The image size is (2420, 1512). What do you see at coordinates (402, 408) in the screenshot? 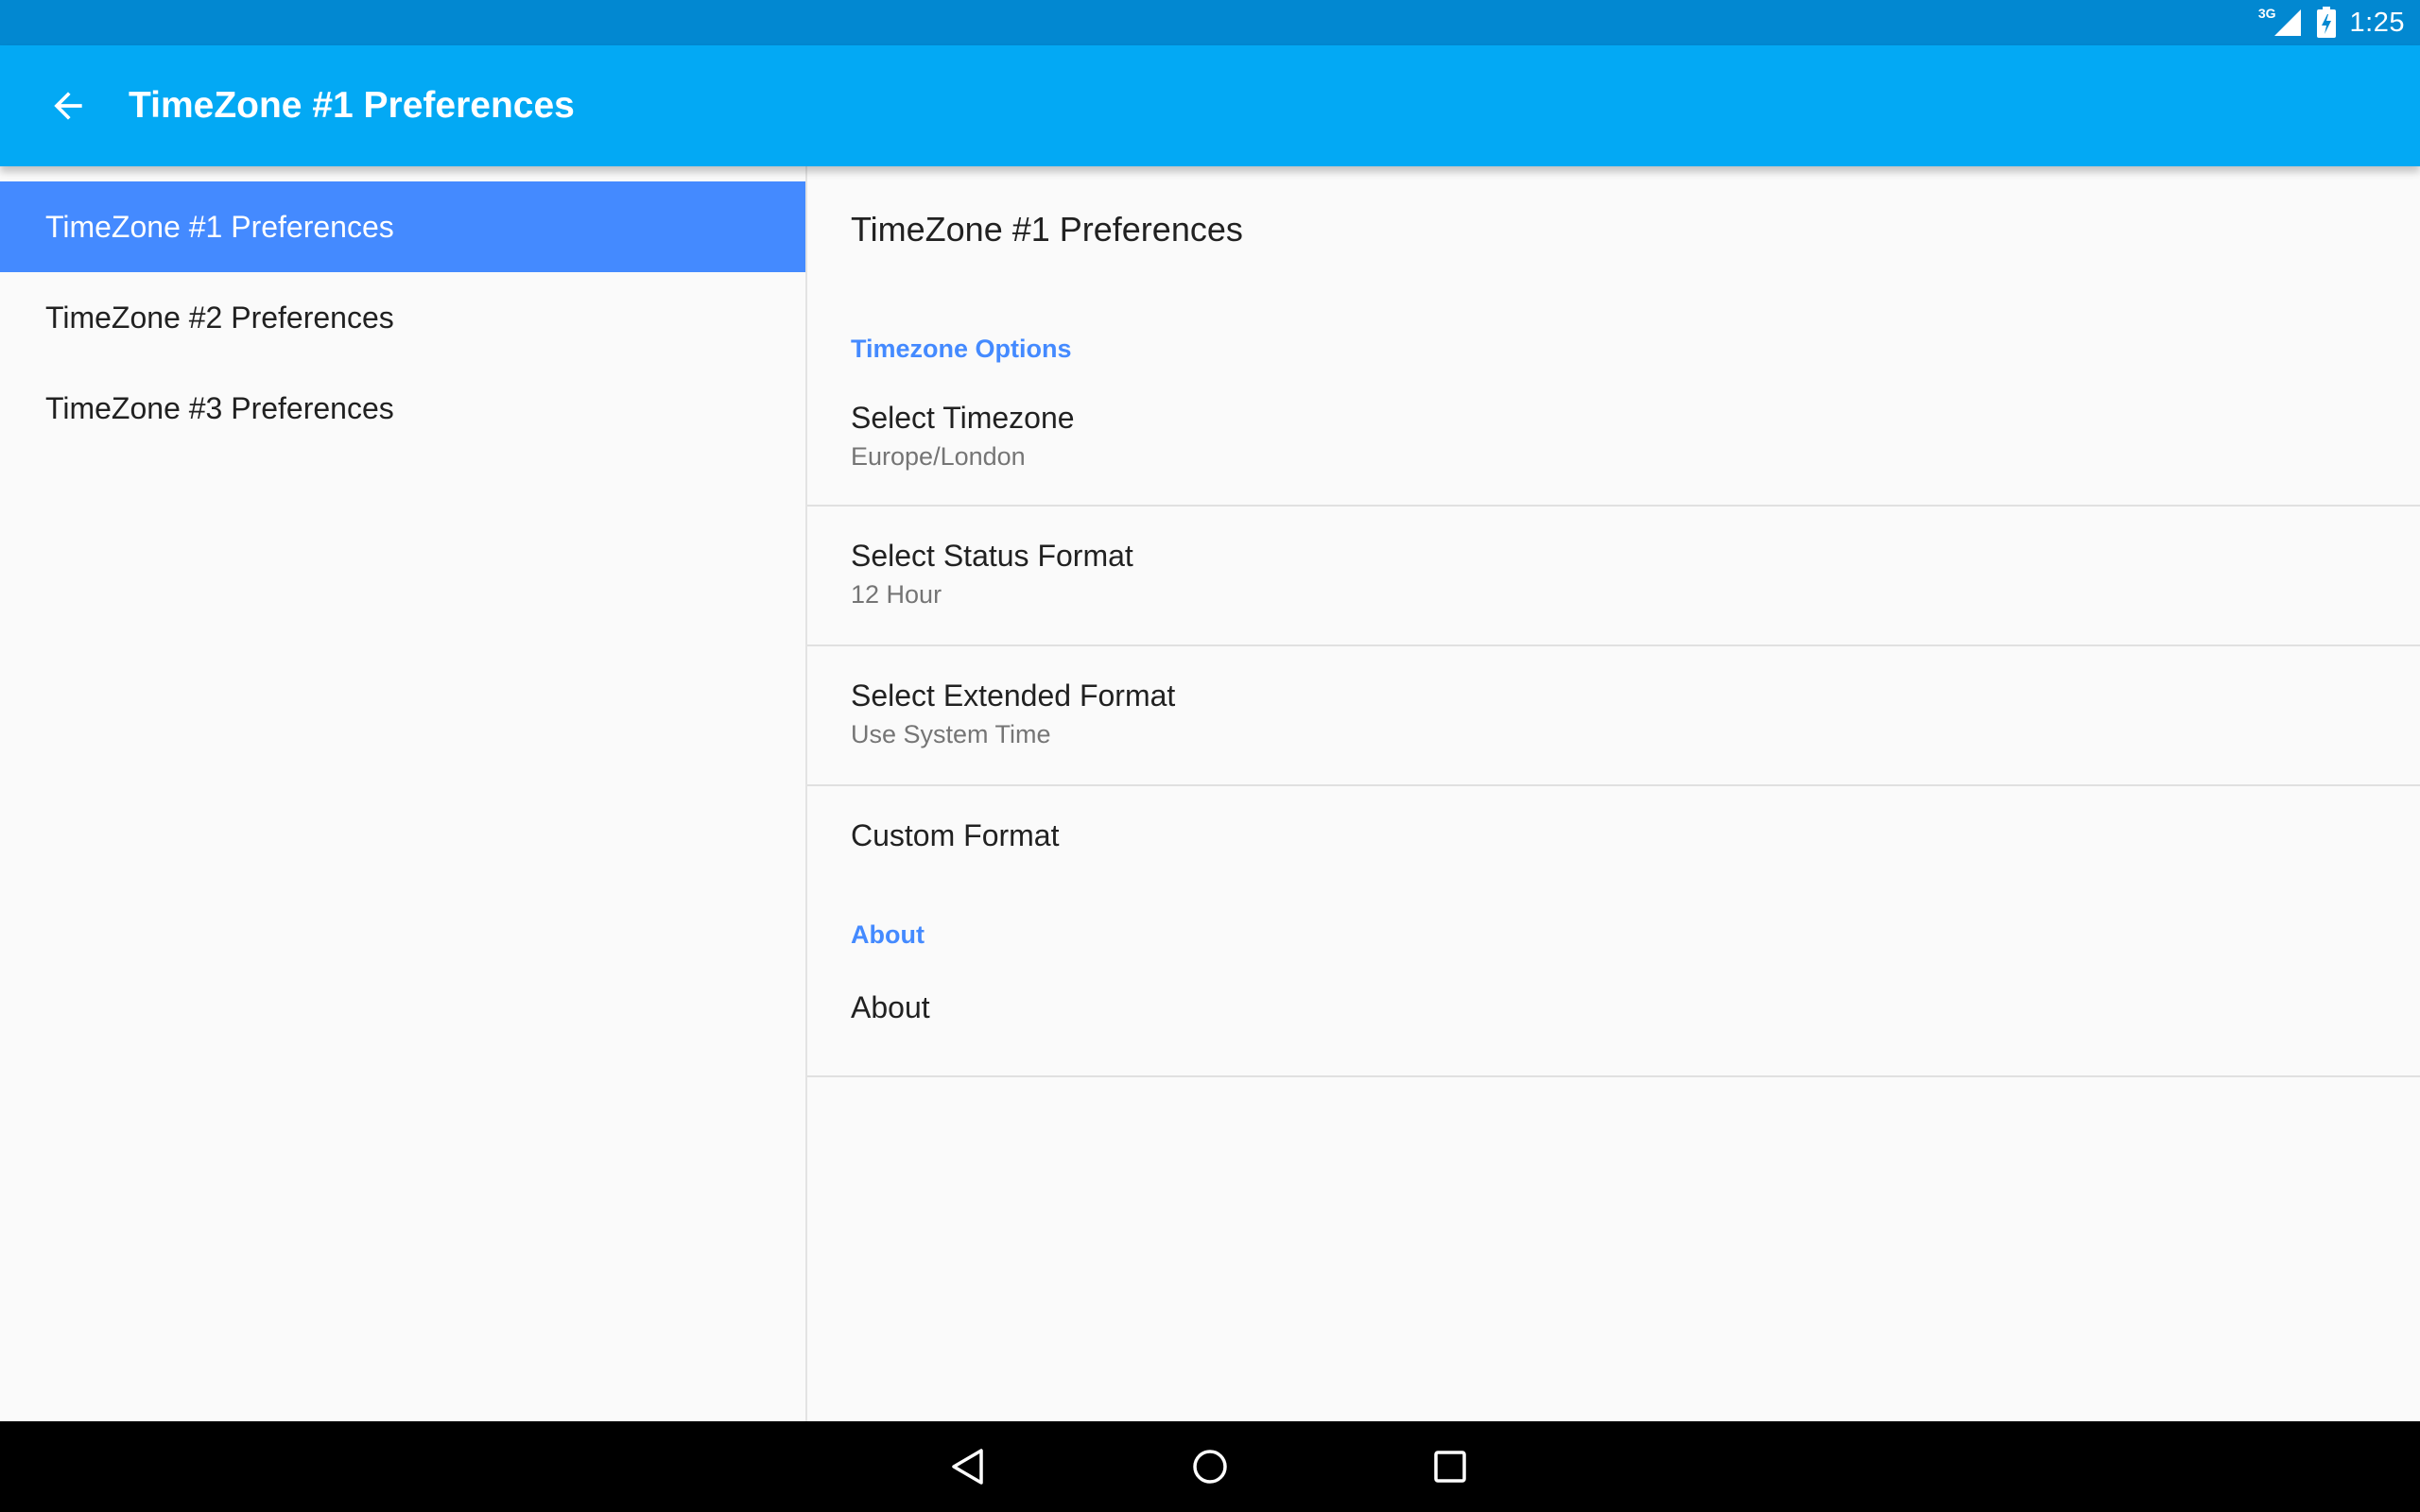
I see `header-item-timezone-3: TimeZone #3 Preferences` at bounding box center [402, 408].